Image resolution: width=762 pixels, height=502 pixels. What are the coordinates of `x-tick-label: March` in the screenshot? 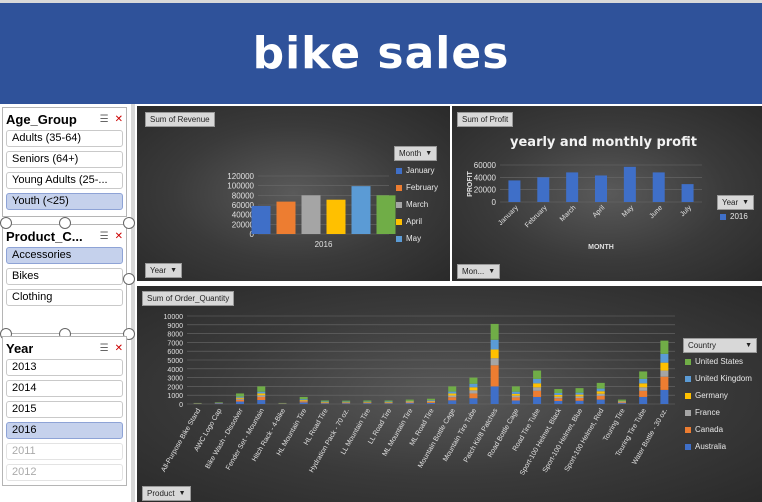 It's located at (568, 213).